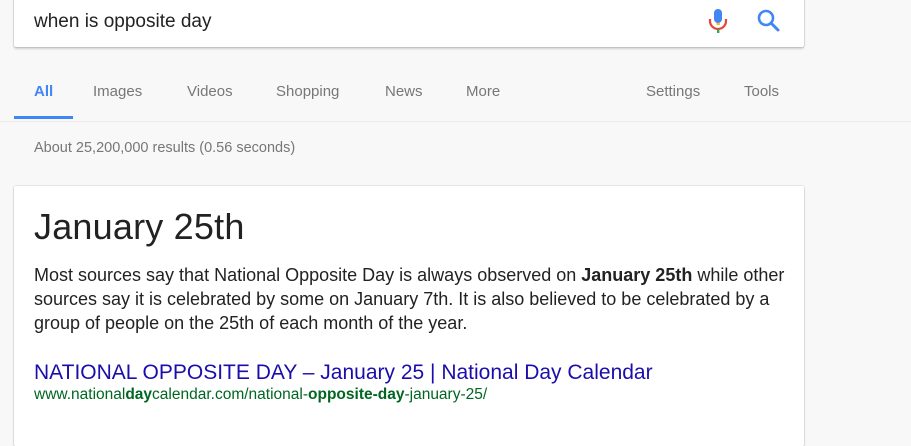  Describe the element at coordinates (673, 91) in the screenshot. I see `tab-settings: Settings` at that location.